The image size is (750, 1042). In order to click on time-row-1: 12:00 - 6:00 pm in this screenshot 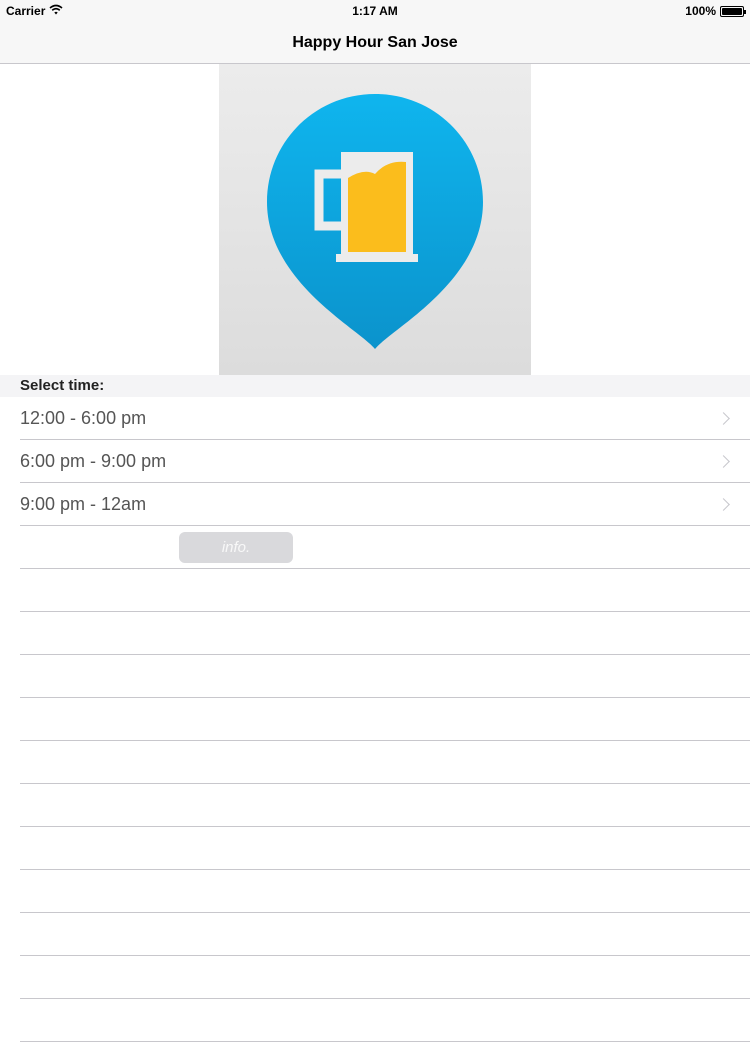, I will do `click(385, 418)`.